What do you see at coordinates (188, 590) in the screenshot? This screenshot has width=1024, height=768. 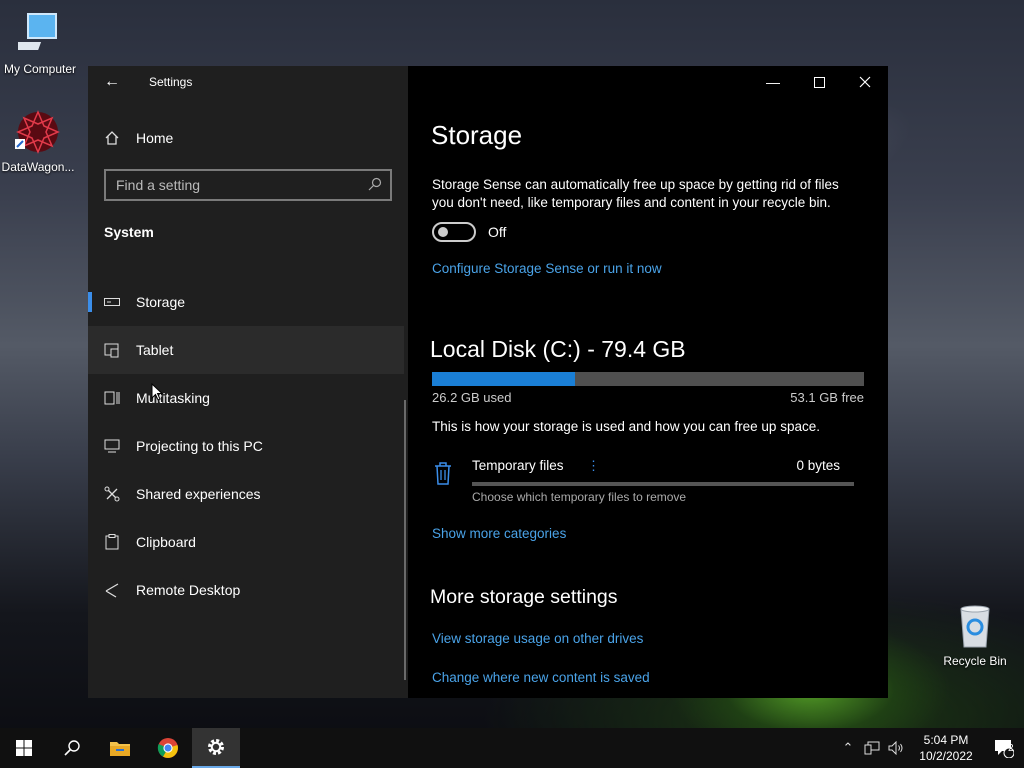 I see `sidebar-item-label: Remote Desktop` at bounding box center [188, 590].